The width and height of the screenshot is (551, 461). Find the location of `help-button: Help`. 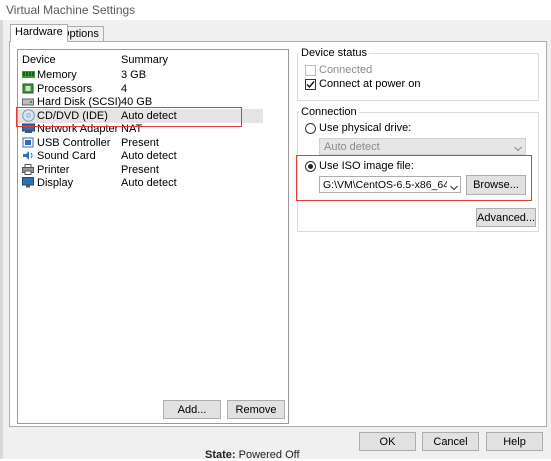

help-button: Help is located at coordinates (514, 441).